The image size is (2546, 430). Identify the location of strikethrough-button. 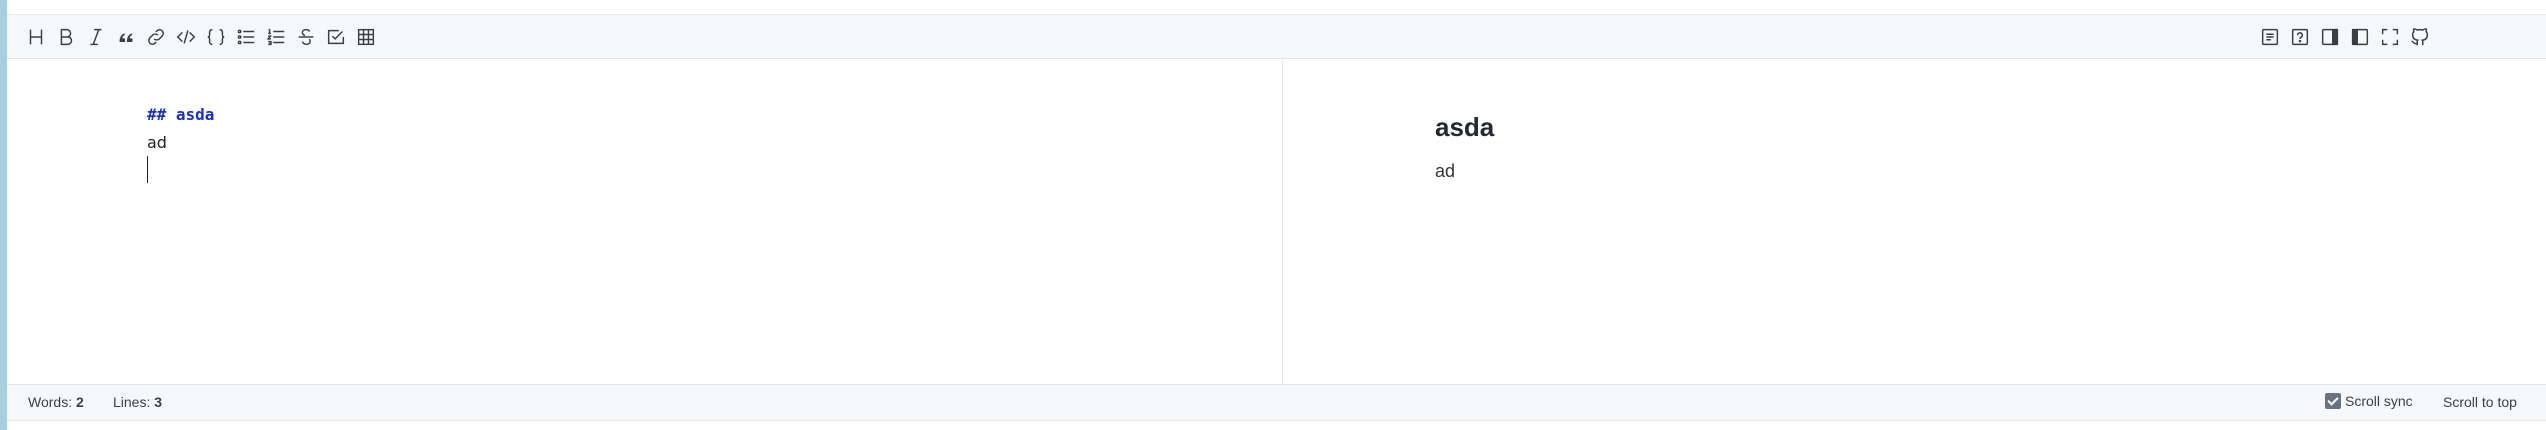
(306, 37).